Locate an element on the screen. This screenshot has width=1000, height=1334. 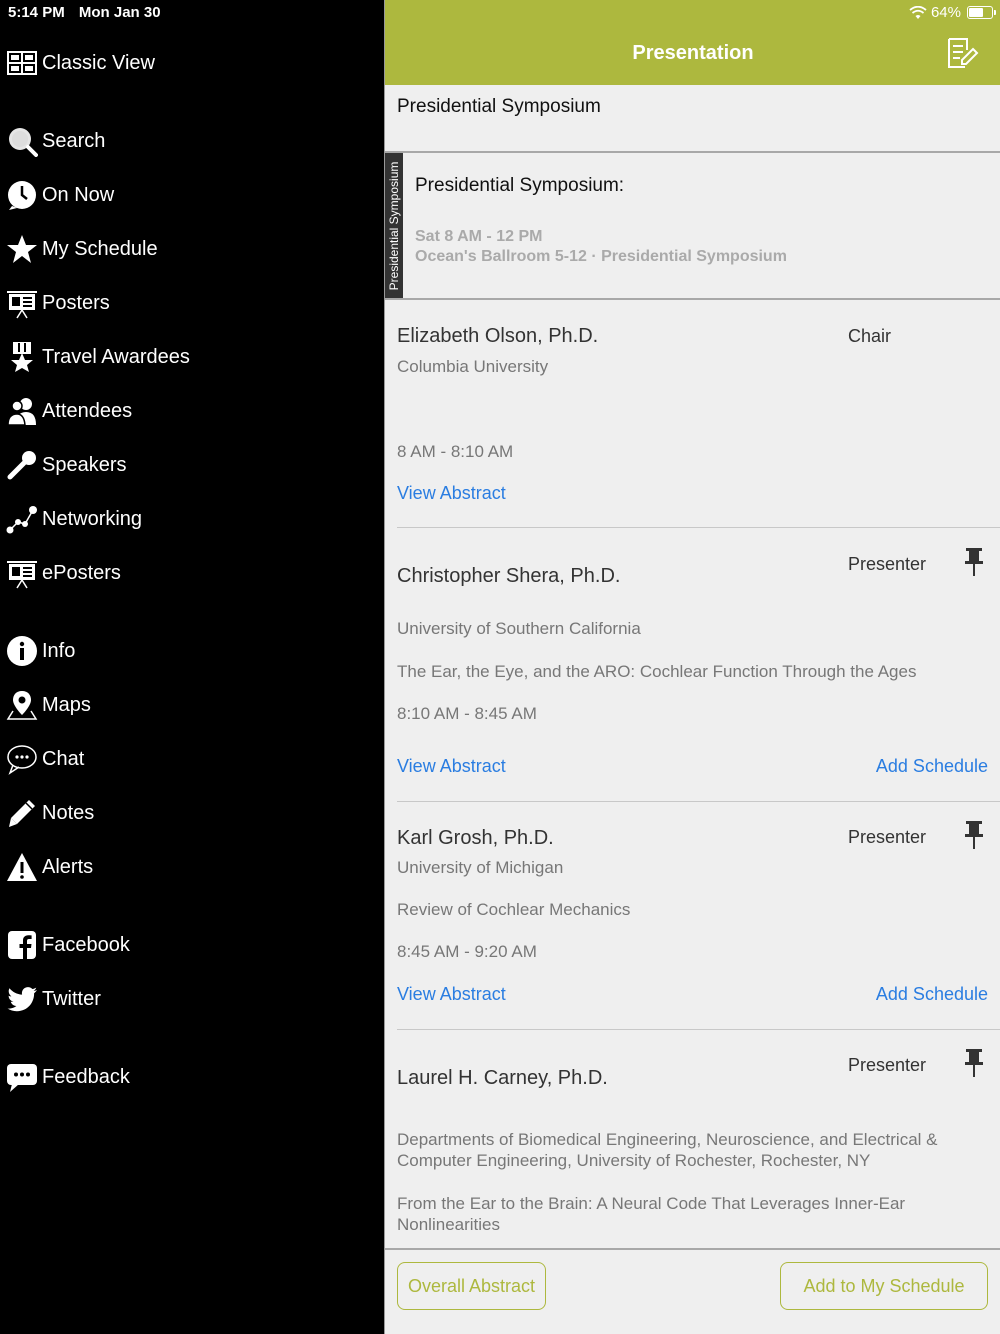
sidebar-item-my-schedule: My Schedule is located at coordinates (192, 249).